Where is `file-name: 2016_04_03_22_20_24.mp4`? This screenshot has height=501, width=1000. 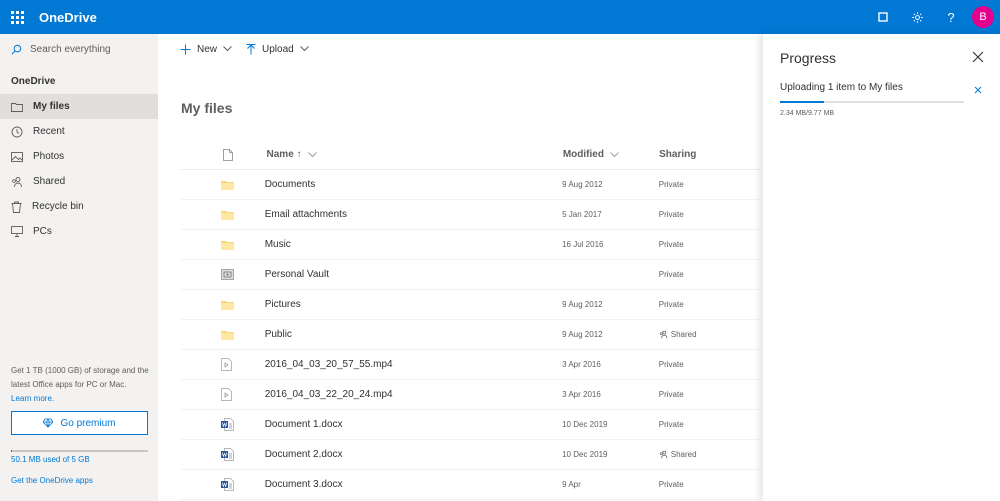
file-name: 2016_04_03_22_20_24.mp4 is located at coordinates (413, 394).